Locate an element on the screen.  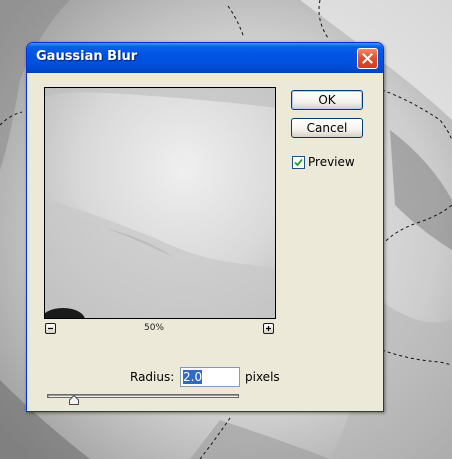
title-bar: Gaussian Blur is located at coordinates (205, 58).